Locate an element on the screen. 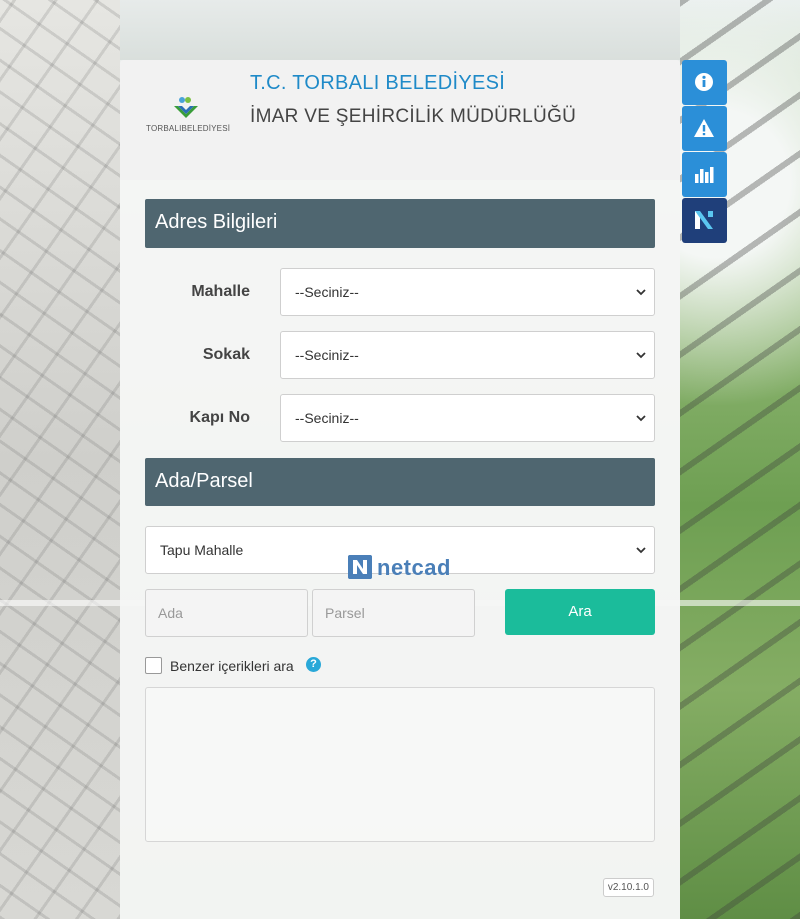  mahalle-label: Mahalle is located at coordinates (220, 291).